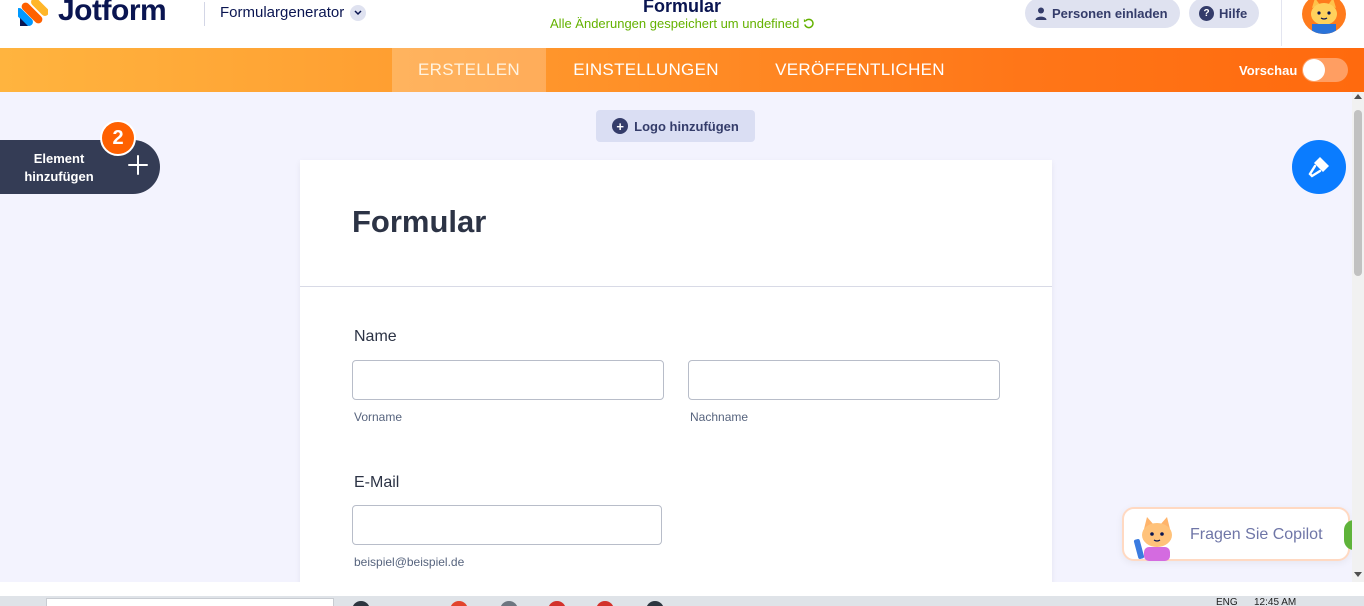 The height and width of the screenshot is (606, 1364). What do you see at coordinates (1227, 601) in the screenshot?
I see `taskbar-language: ENG` at bounding box center [1227, 601].